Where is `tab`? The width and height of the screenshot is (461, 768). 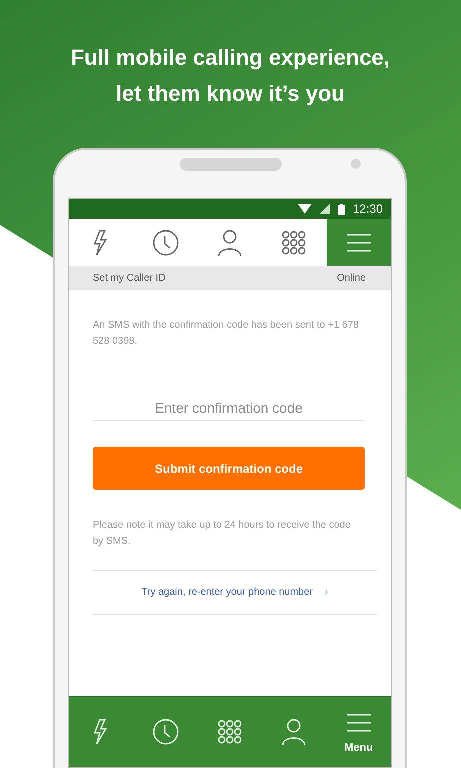
tab is located at coordinates (359, 242).